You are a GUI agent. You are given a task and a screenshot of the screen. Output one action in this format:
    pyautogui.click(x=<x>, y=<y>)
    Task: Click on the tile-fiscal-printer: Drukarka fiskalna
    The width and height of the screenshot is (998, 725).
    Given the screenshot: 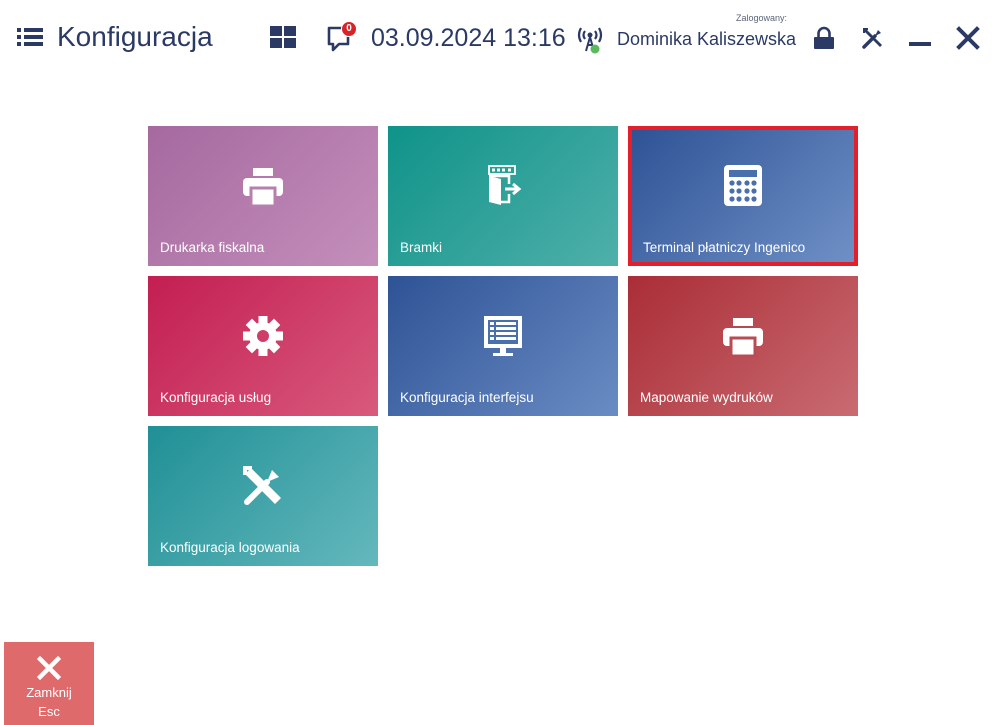 What is the action you would take?
    pyautogui.click(x=263, y=196)
    